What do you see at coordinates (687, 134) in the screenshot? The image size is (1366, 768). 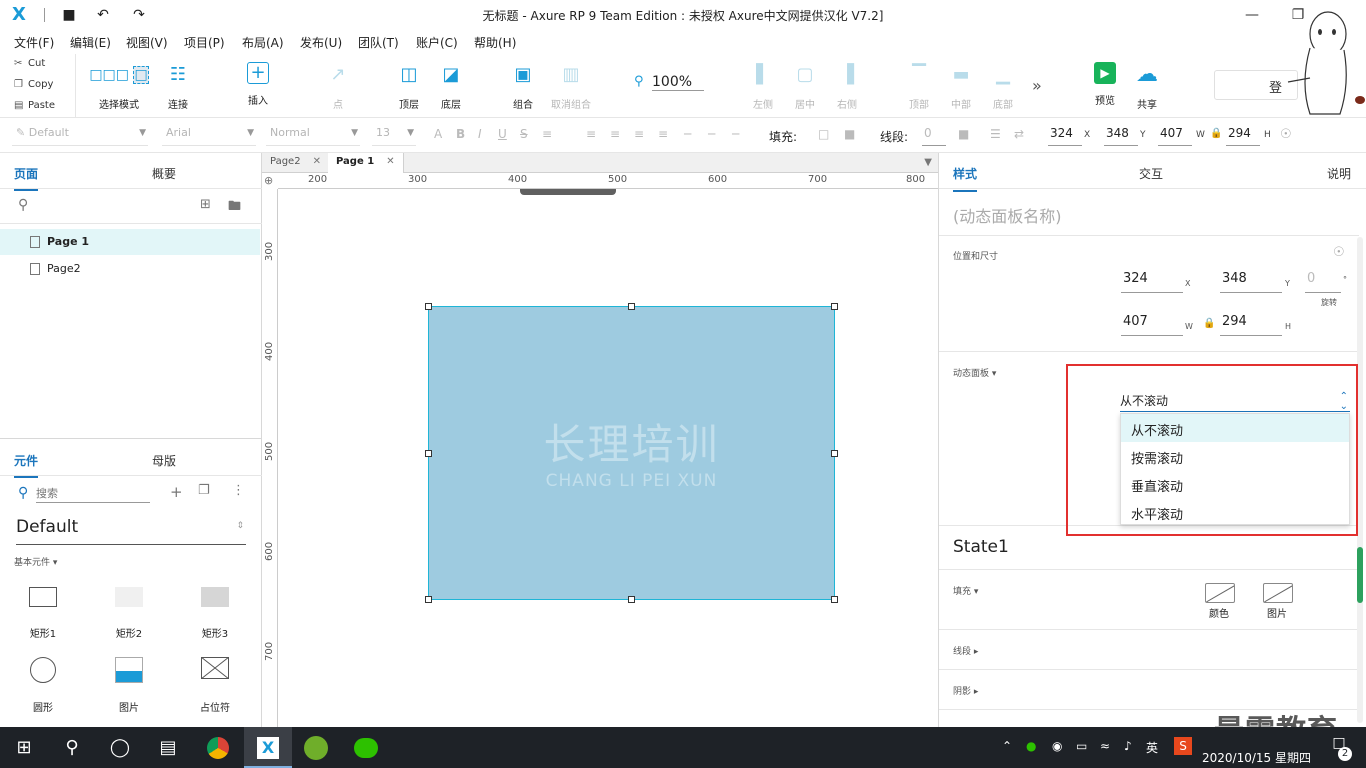 I see `valign-top-icon: ─` at bounding box center [687, 134].